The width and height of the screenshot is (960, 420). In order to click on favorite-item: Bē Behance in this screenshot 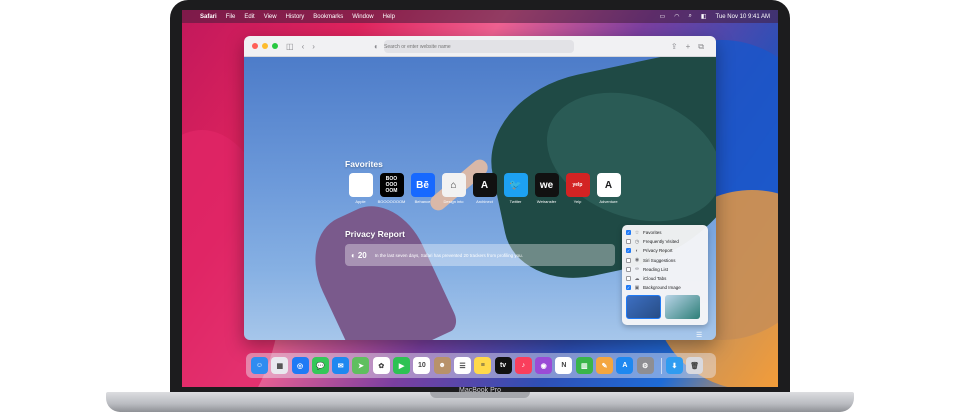, I will do `click(422, 188)`.